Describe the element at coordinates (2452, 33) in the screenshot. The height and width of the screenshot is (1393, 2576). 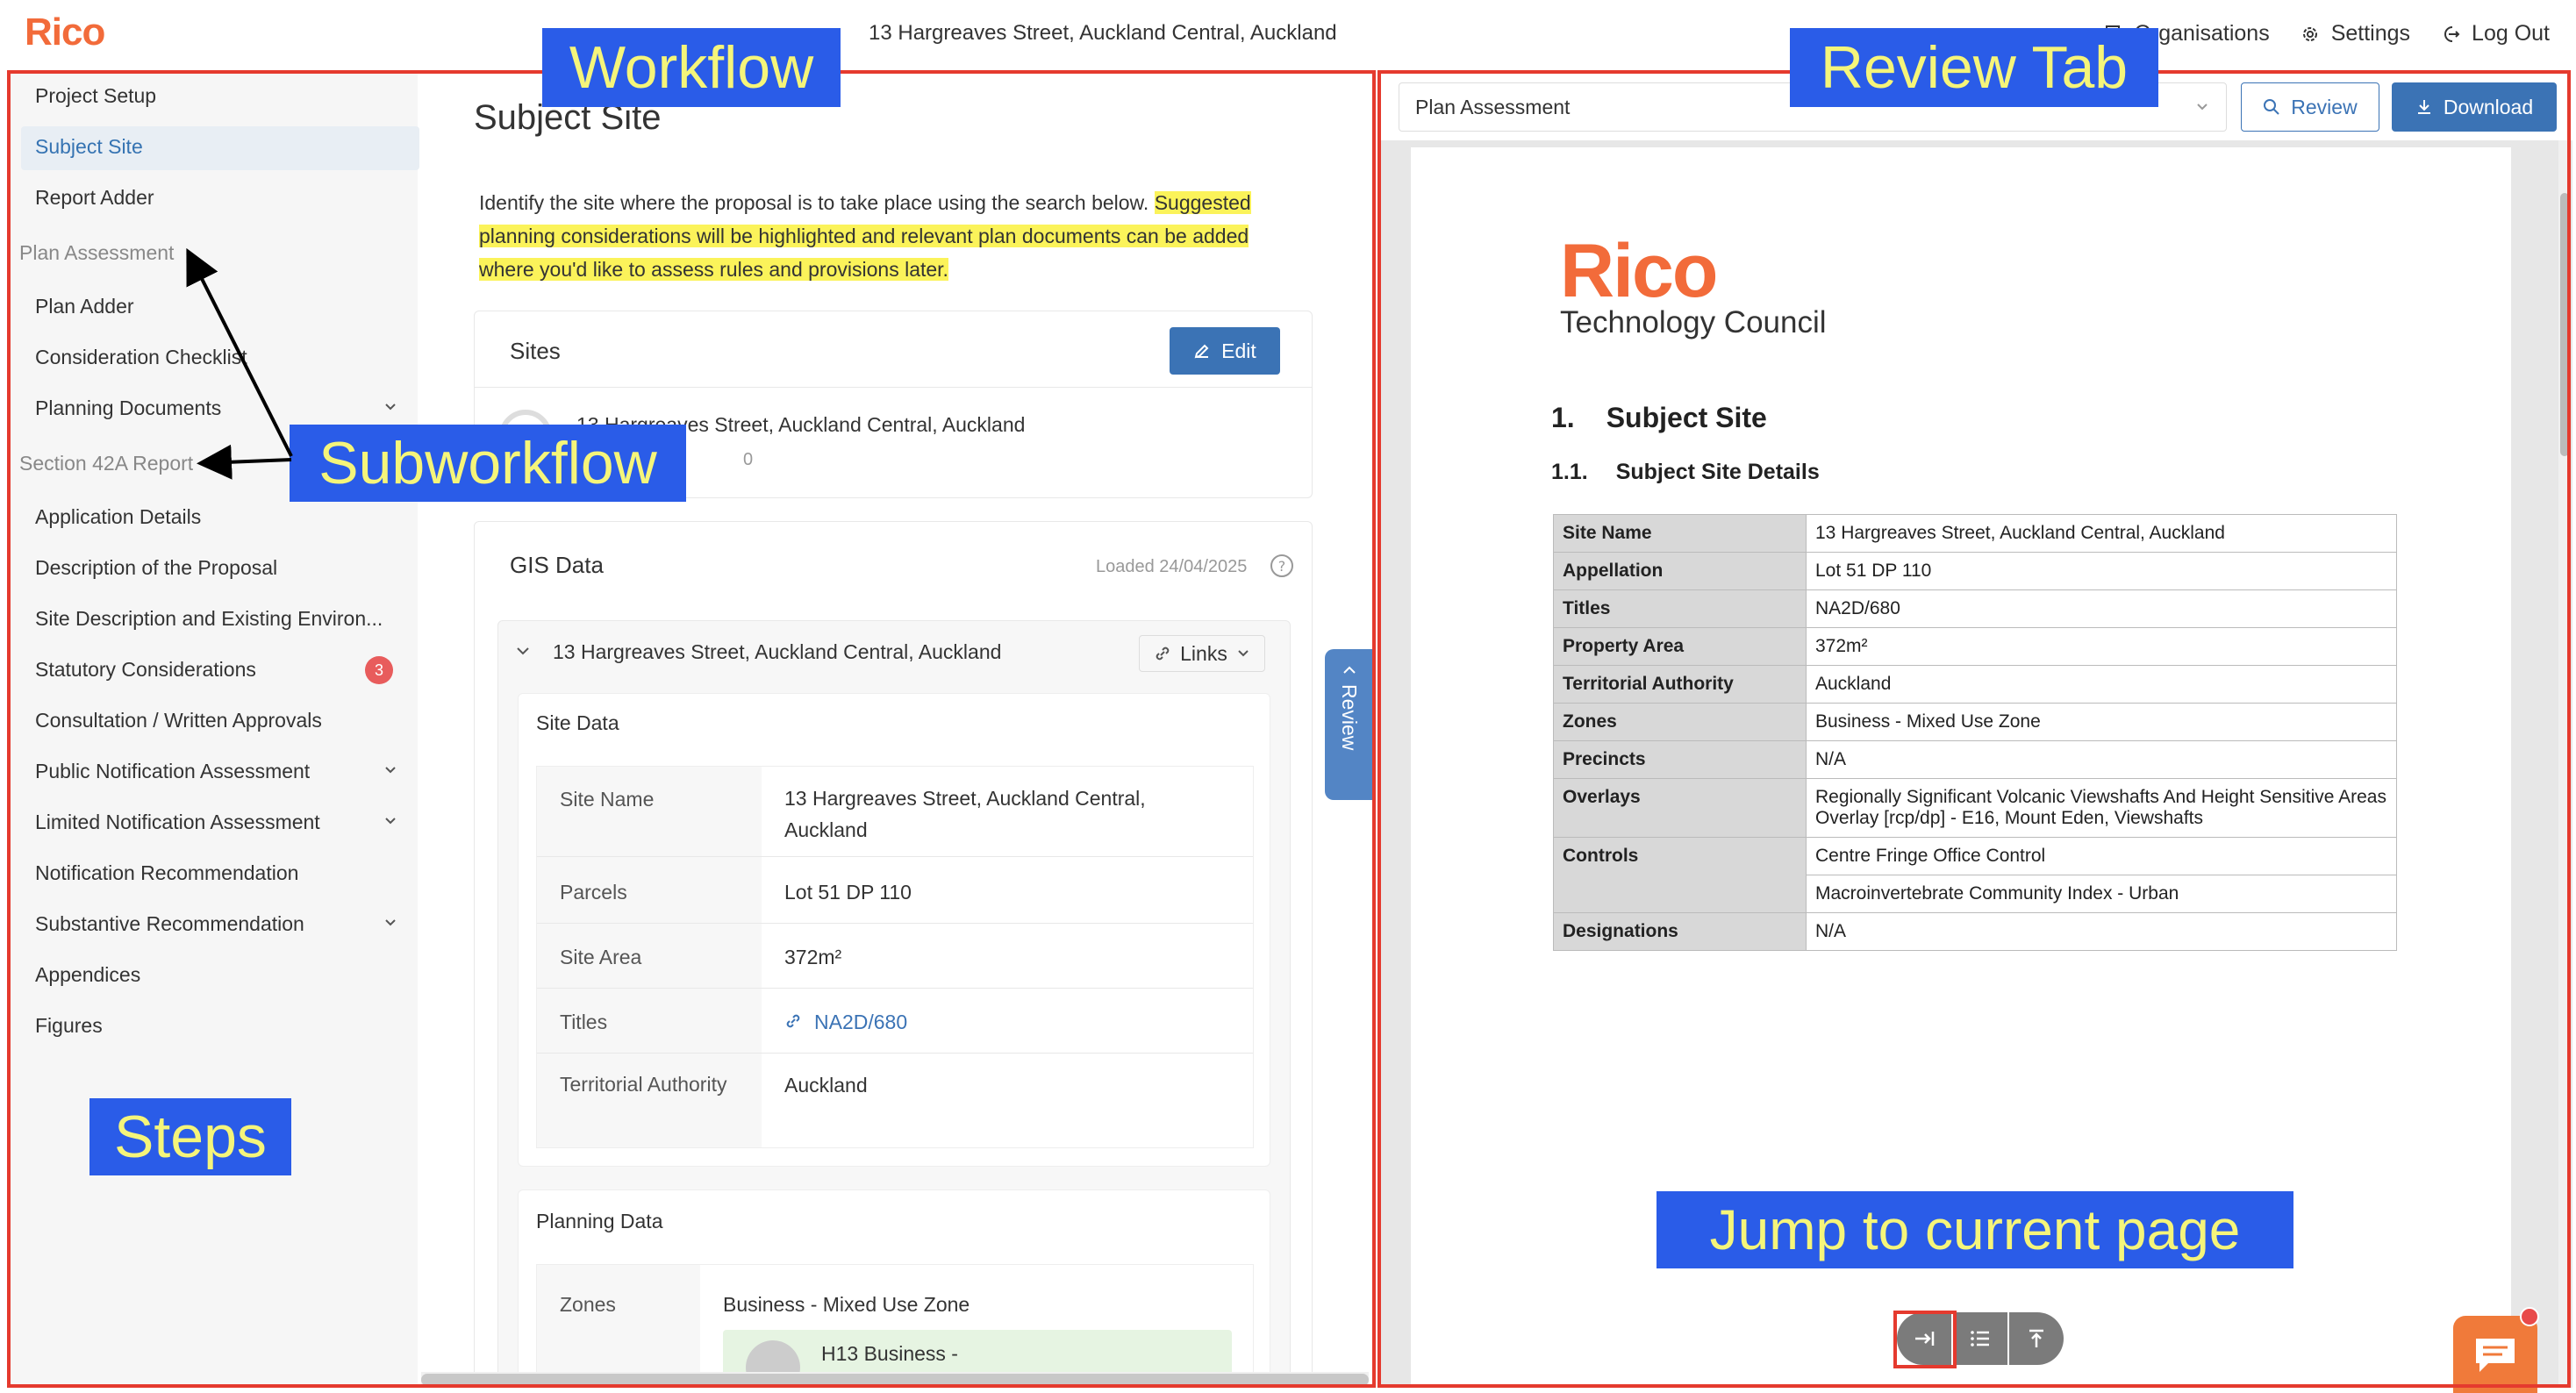
I see `logout-icon` at that location.